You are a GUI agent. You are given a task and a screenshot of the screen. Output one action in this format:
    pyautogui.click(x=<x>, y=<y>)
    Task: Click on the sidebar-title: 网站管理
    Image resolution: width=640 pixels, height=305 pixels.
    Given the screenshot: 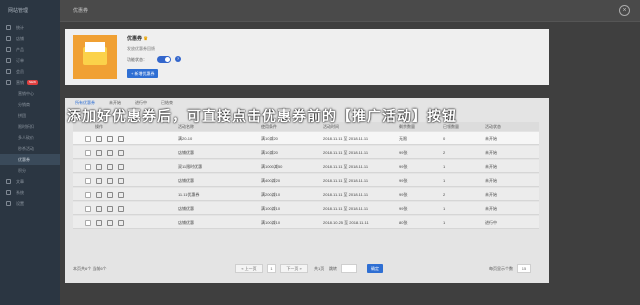 What is the action you would take?
    pyautogui.click(x=18, y=11)
    